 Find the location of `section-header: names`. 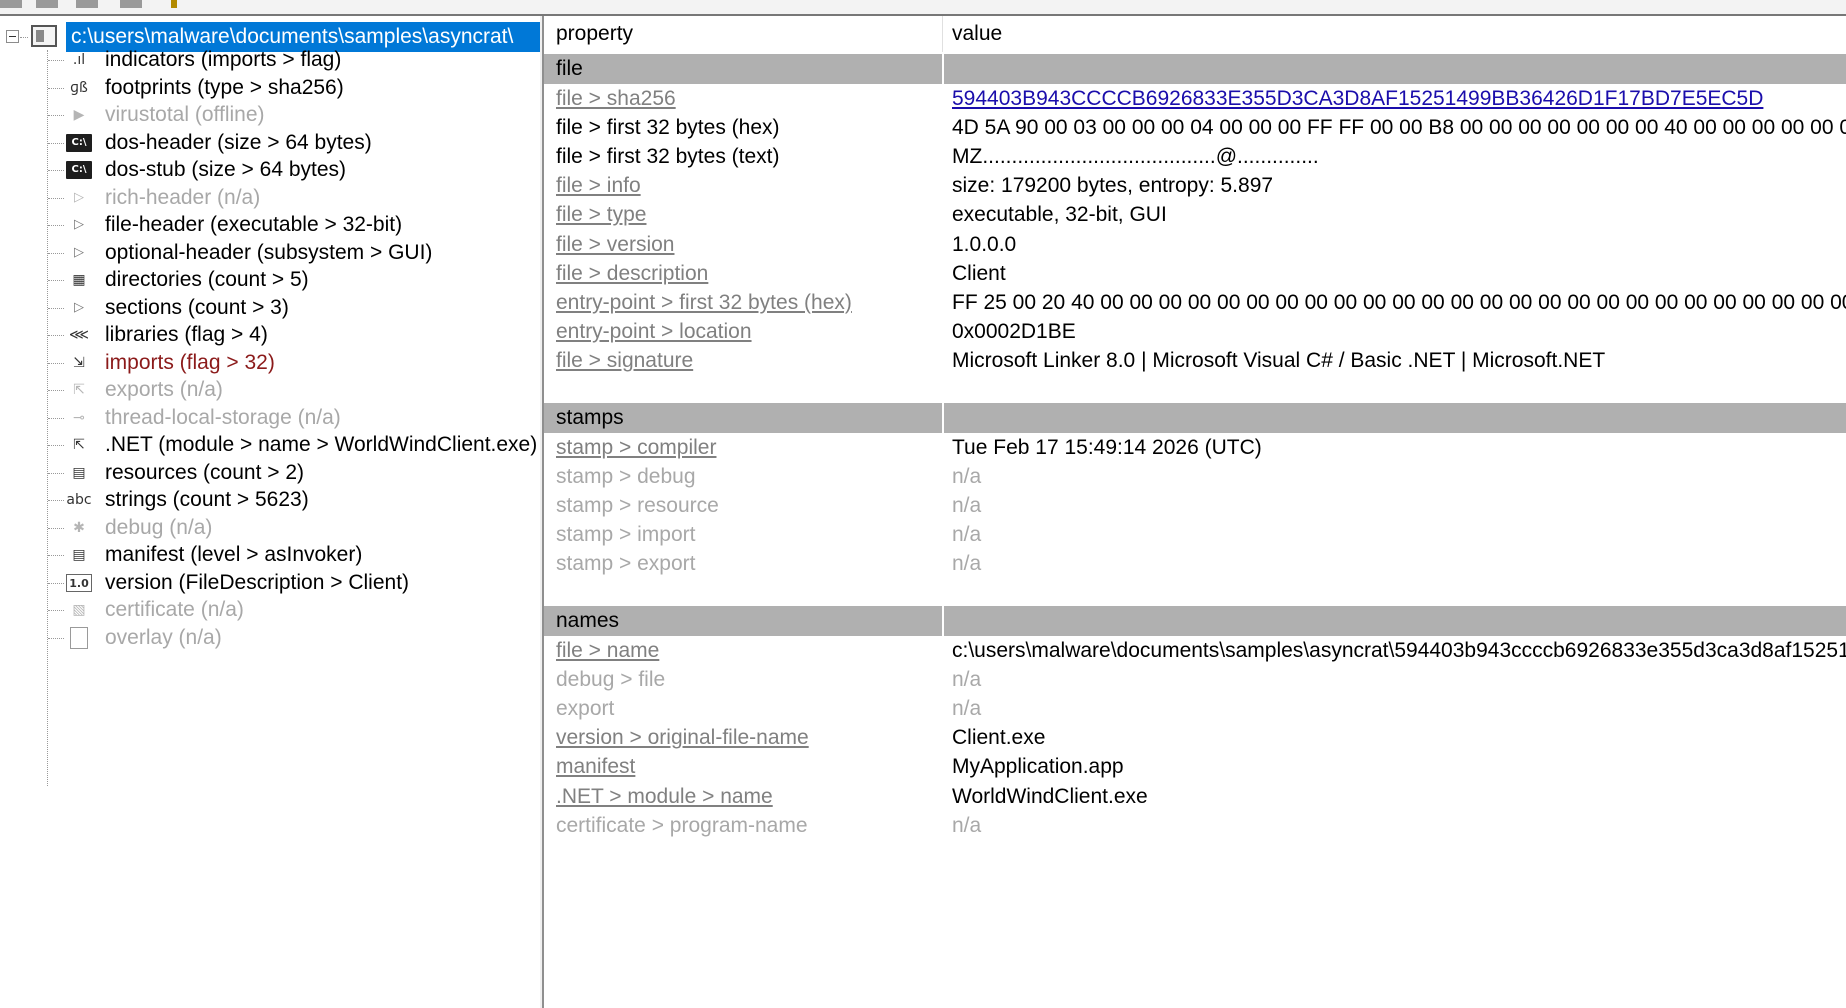

section-header: names is located at coordinates (1195, 621).